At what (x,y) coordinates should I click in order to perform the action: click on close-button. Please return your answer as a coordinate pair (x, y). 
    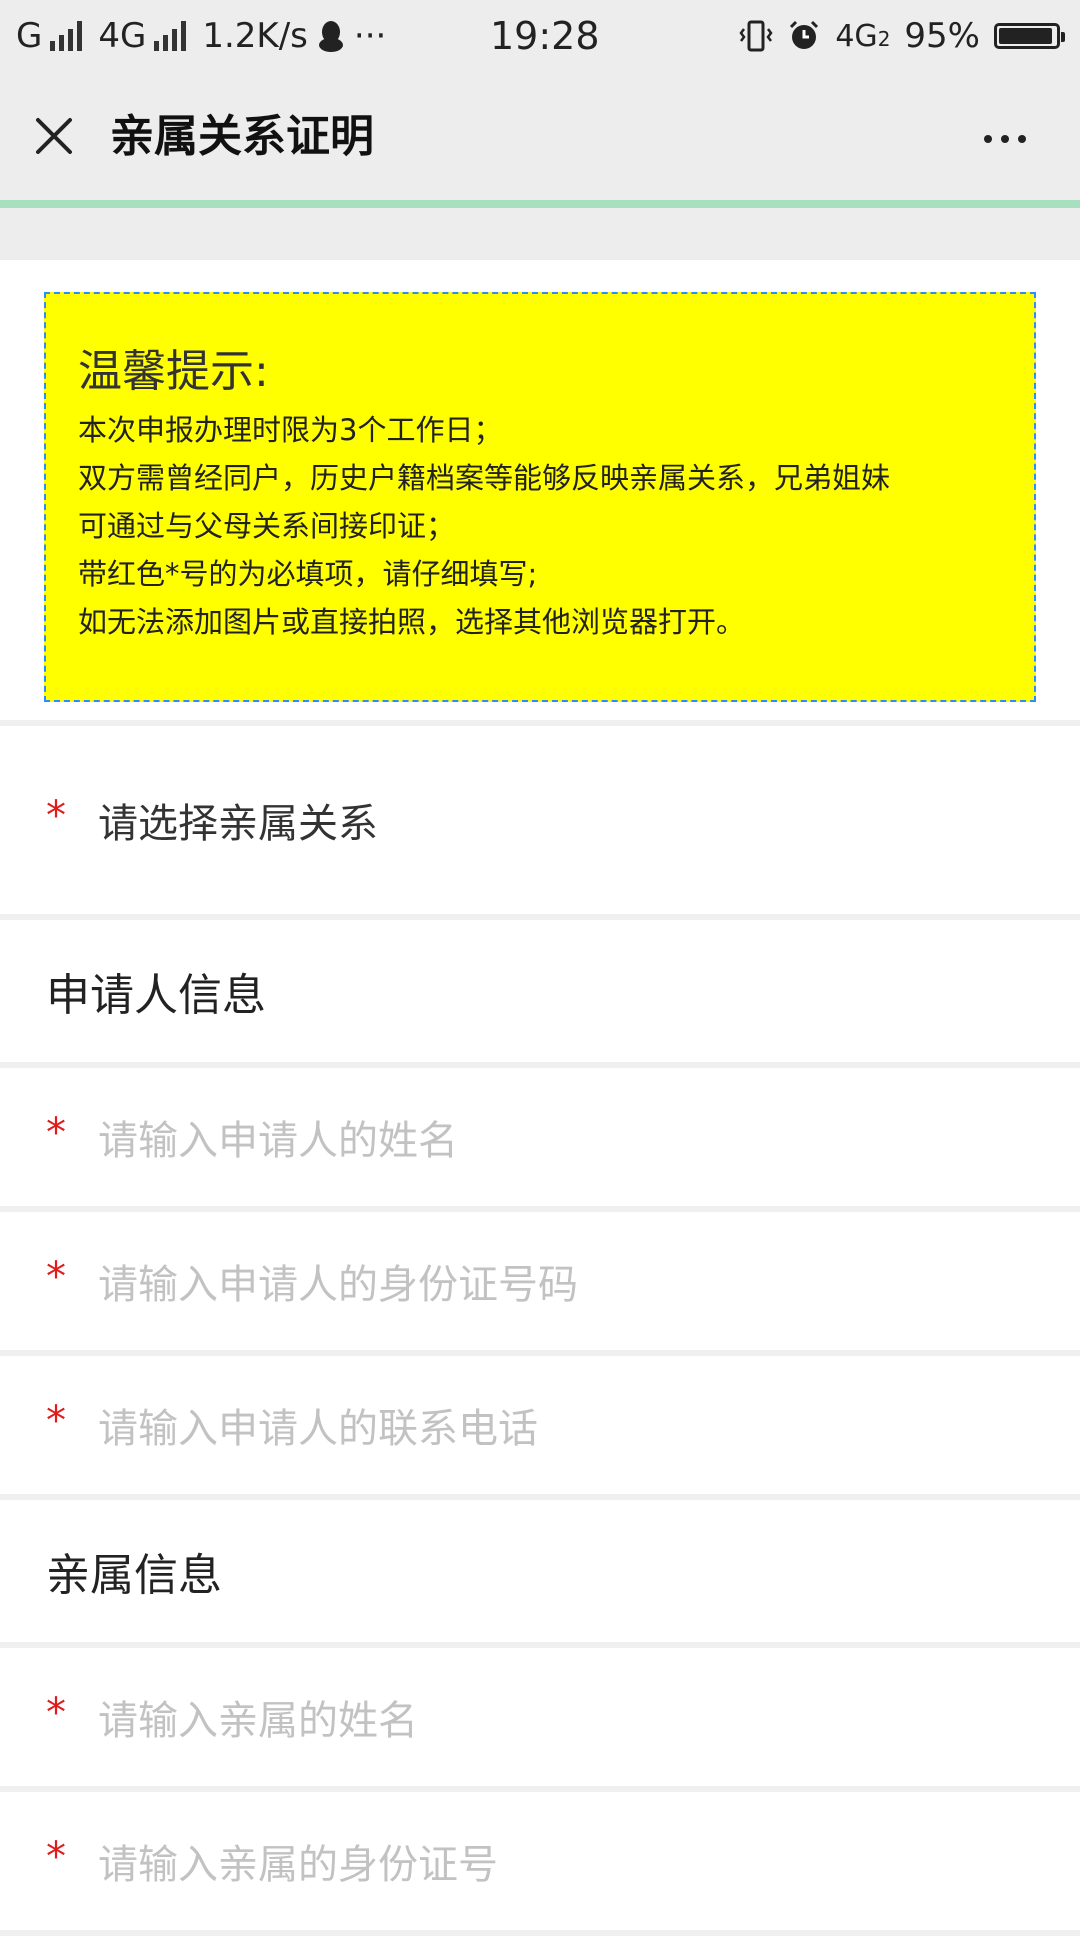
    Looking at the image, I should click on (54, 136).